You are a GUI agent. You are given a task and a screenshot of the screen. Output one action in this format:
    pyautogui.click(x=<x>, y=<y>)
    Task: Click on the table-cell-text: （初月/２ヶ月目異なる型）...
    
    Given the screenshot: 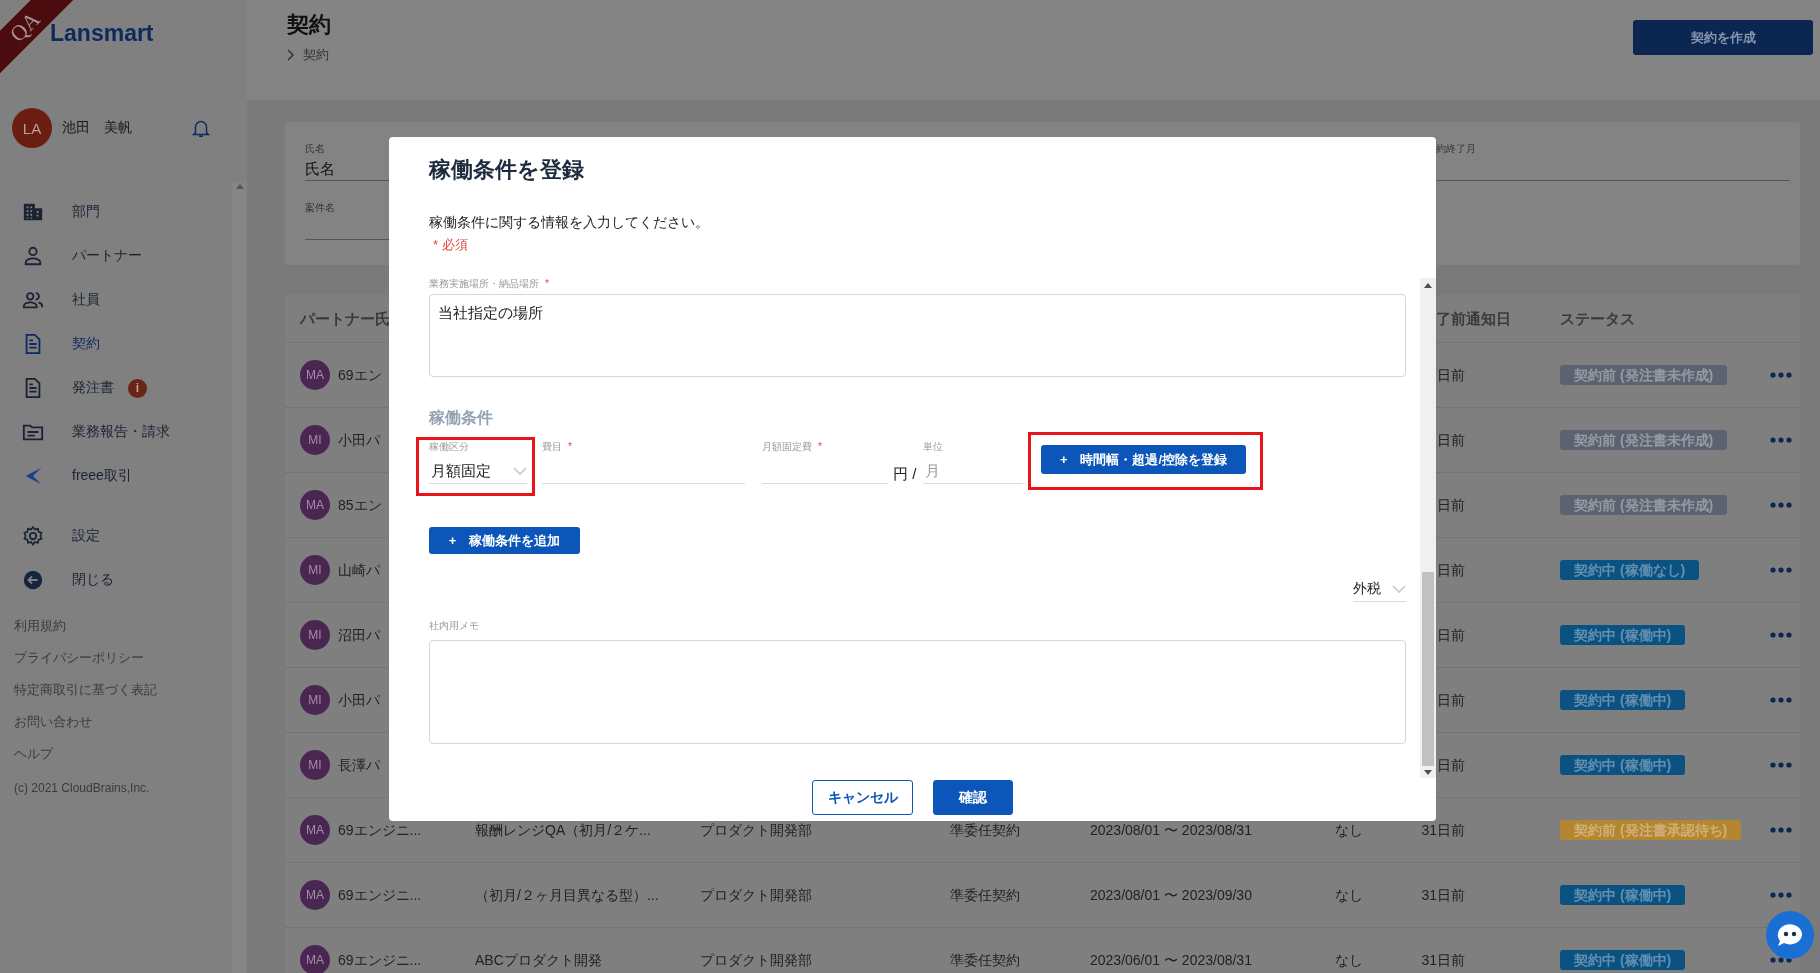 What is the action you would take?
    pyautogui.click(x=567, y=895)
    